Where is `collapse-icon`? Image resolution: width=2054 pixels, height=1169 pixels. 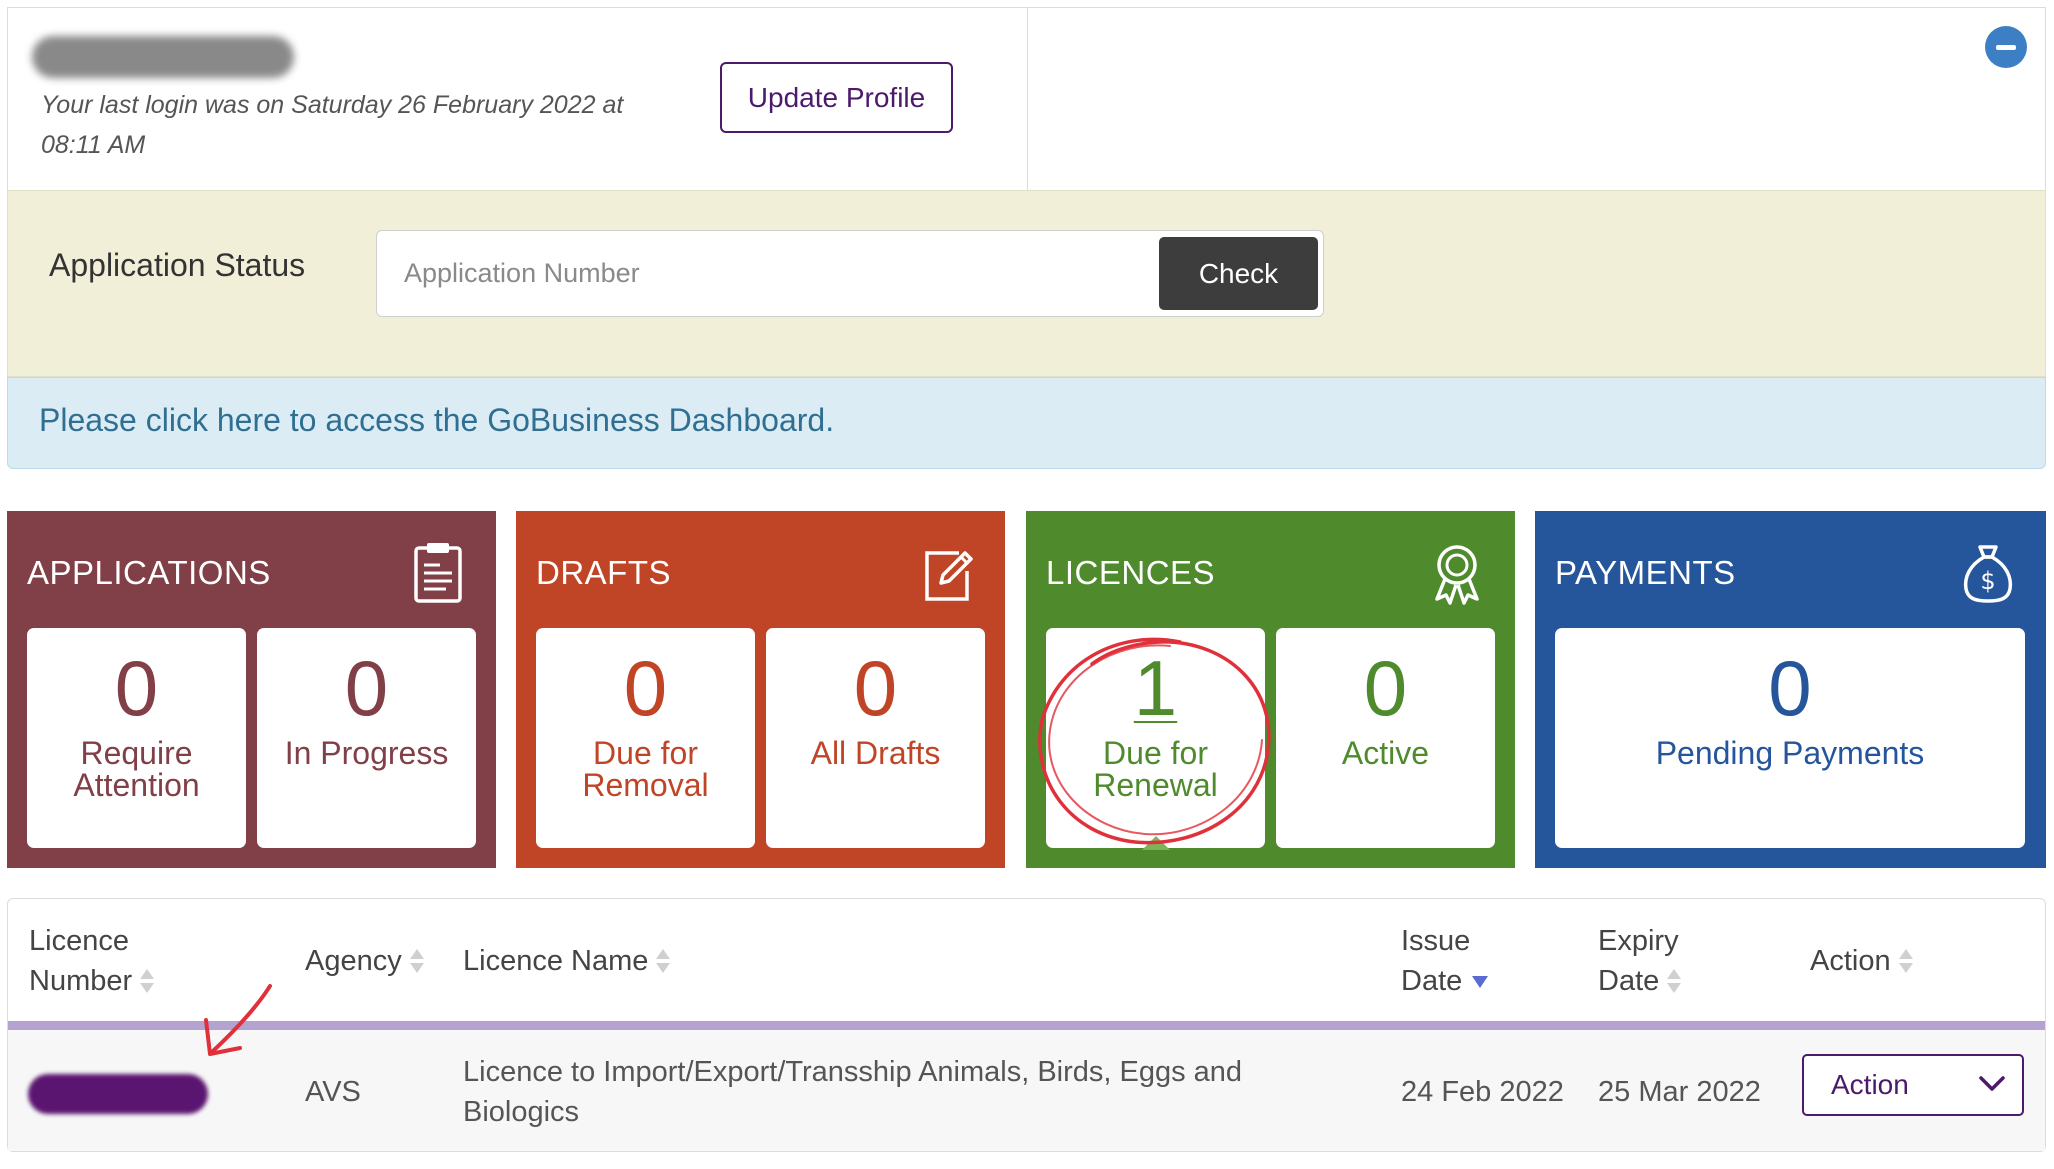 collapse-icon is located at coordinates (2006, 47).